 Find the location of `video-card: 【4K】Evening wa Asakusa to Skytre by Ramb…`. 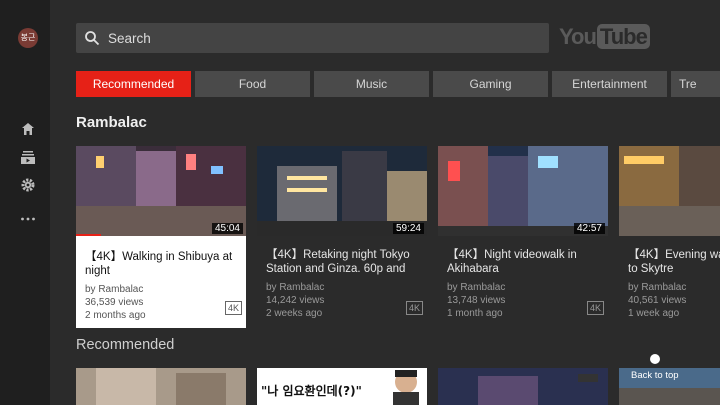

video-card: 【4K】Evening wa Asakusa to Skytre by Ramb… is located at coordinates (669, 237).